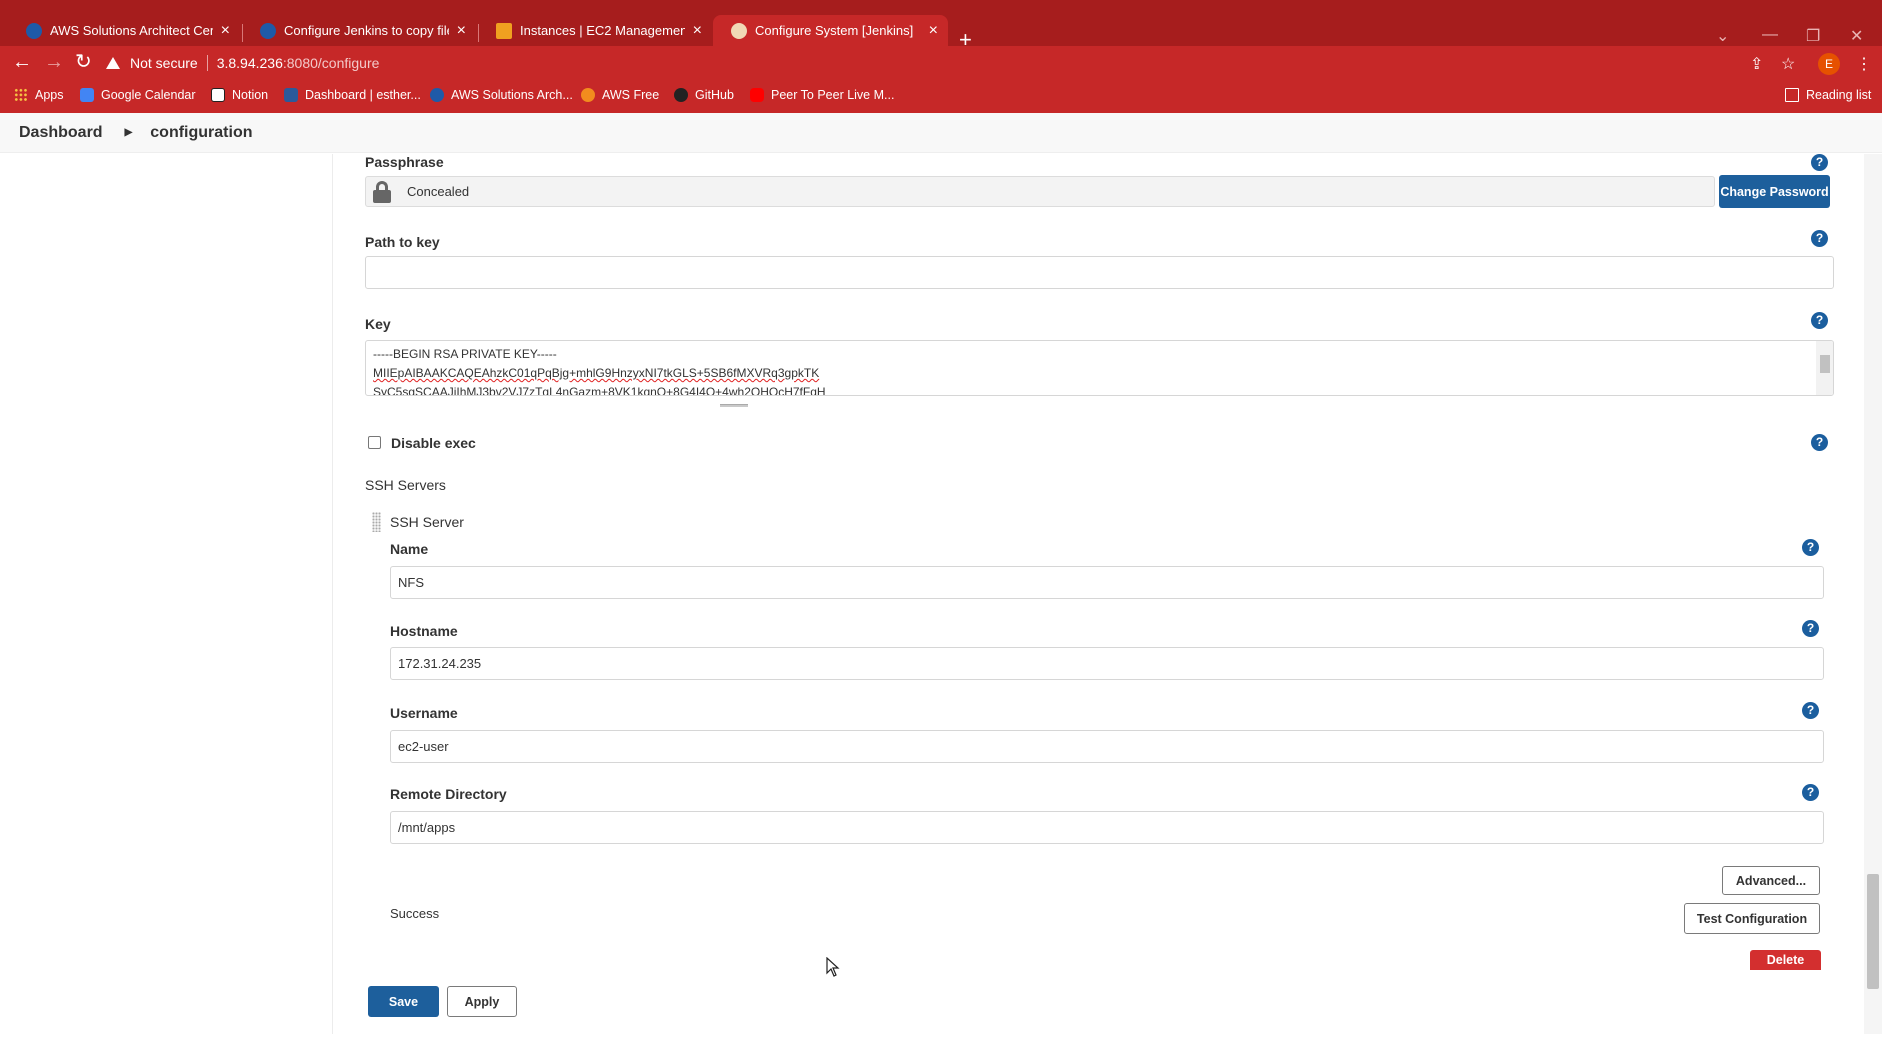 The image size is (1882, 1044). I want to click on reading-list-label: Reading list, so click(1839, 95).